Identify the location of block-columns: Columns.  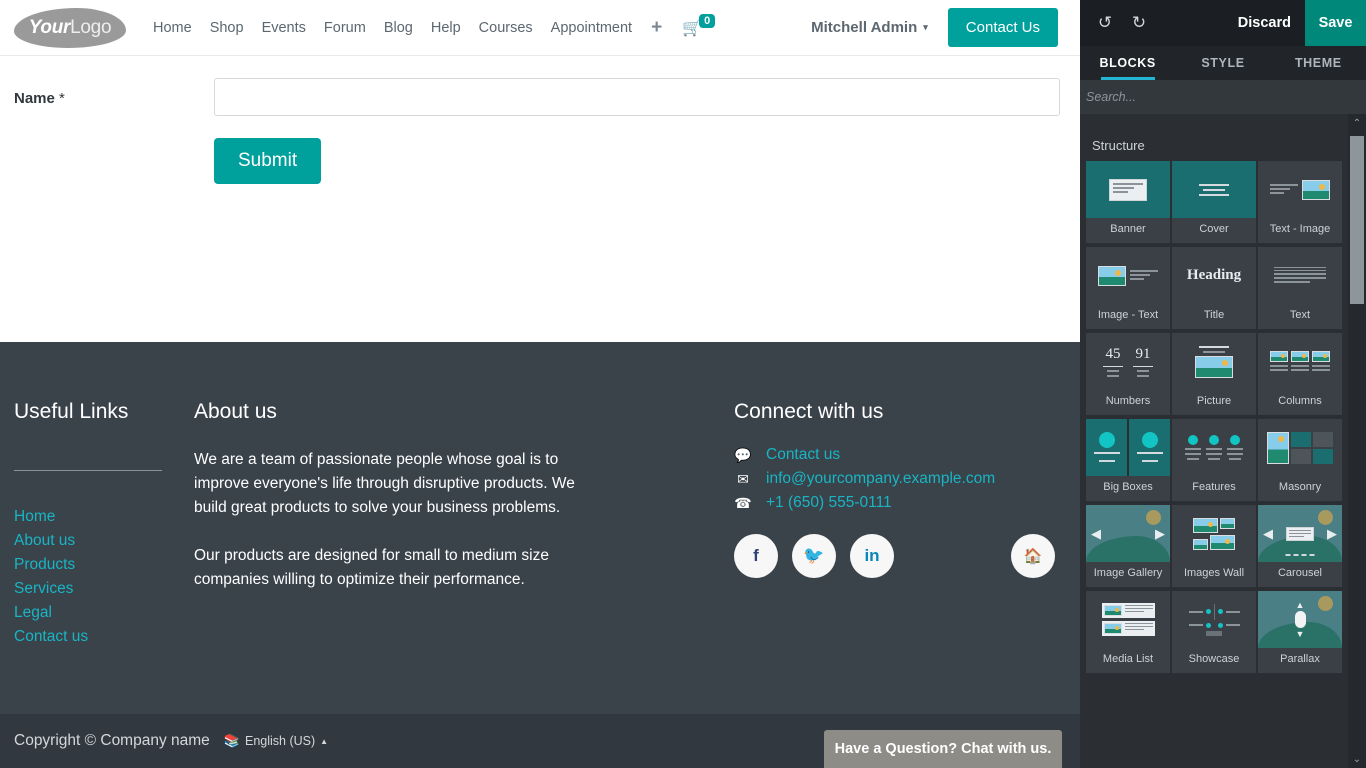
(1300, 374).